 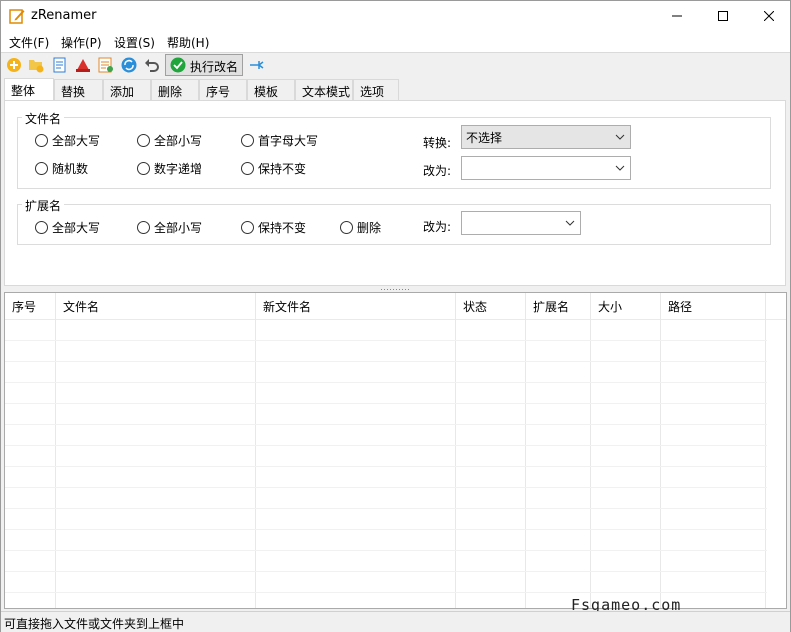 What do you see at coordinates (324, 90) in the screenshot?
I see `tab-text-mode: 文本模式` at bounding box center [324, 90].